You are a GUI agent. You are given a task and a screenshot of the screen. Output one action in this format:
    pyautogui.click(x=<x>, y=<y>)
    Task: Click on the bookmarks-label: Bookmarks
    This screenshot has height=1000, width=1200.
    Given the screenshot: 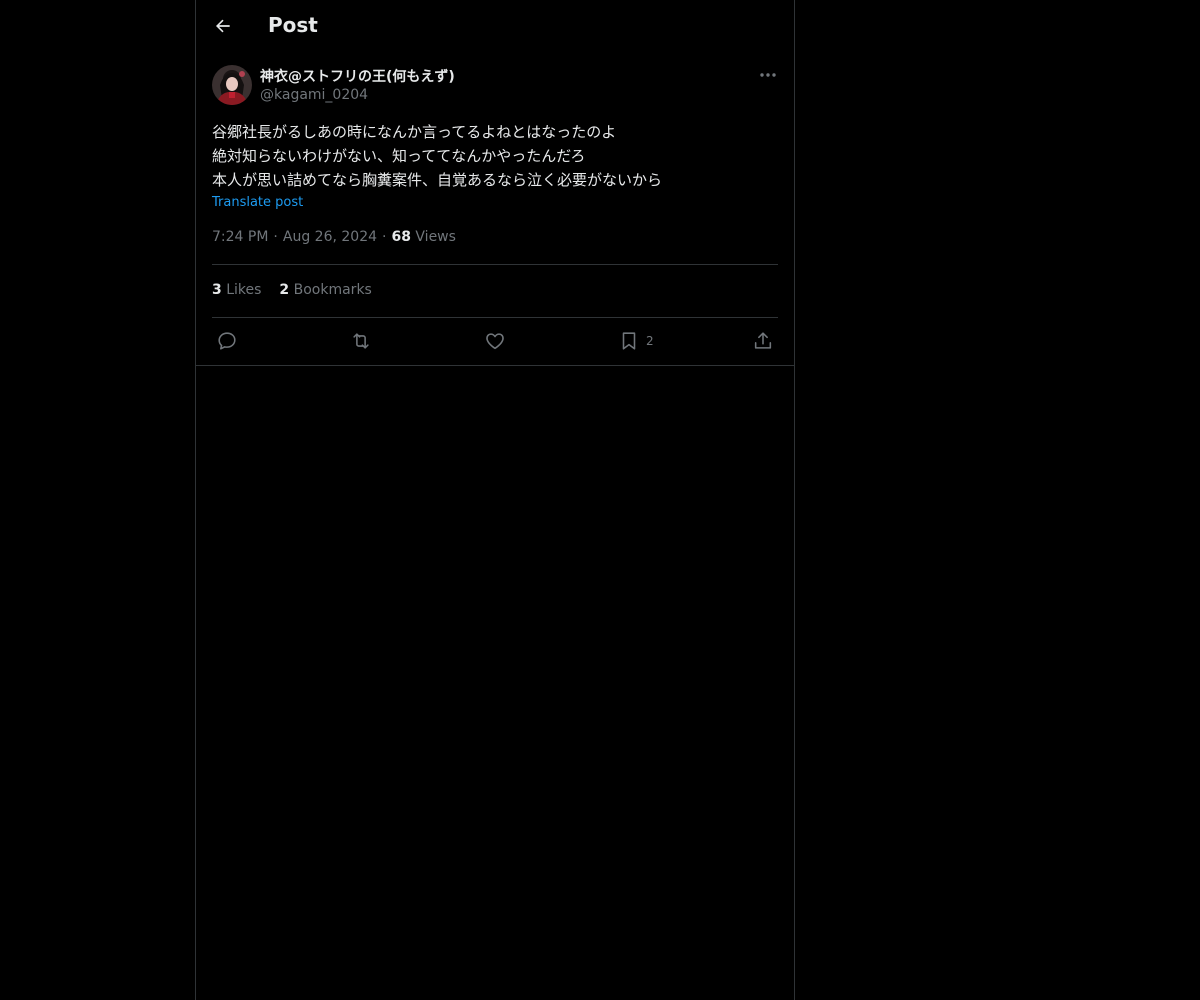 What is the action you would take?
    pyautogui.click(x=332, y=290)
    